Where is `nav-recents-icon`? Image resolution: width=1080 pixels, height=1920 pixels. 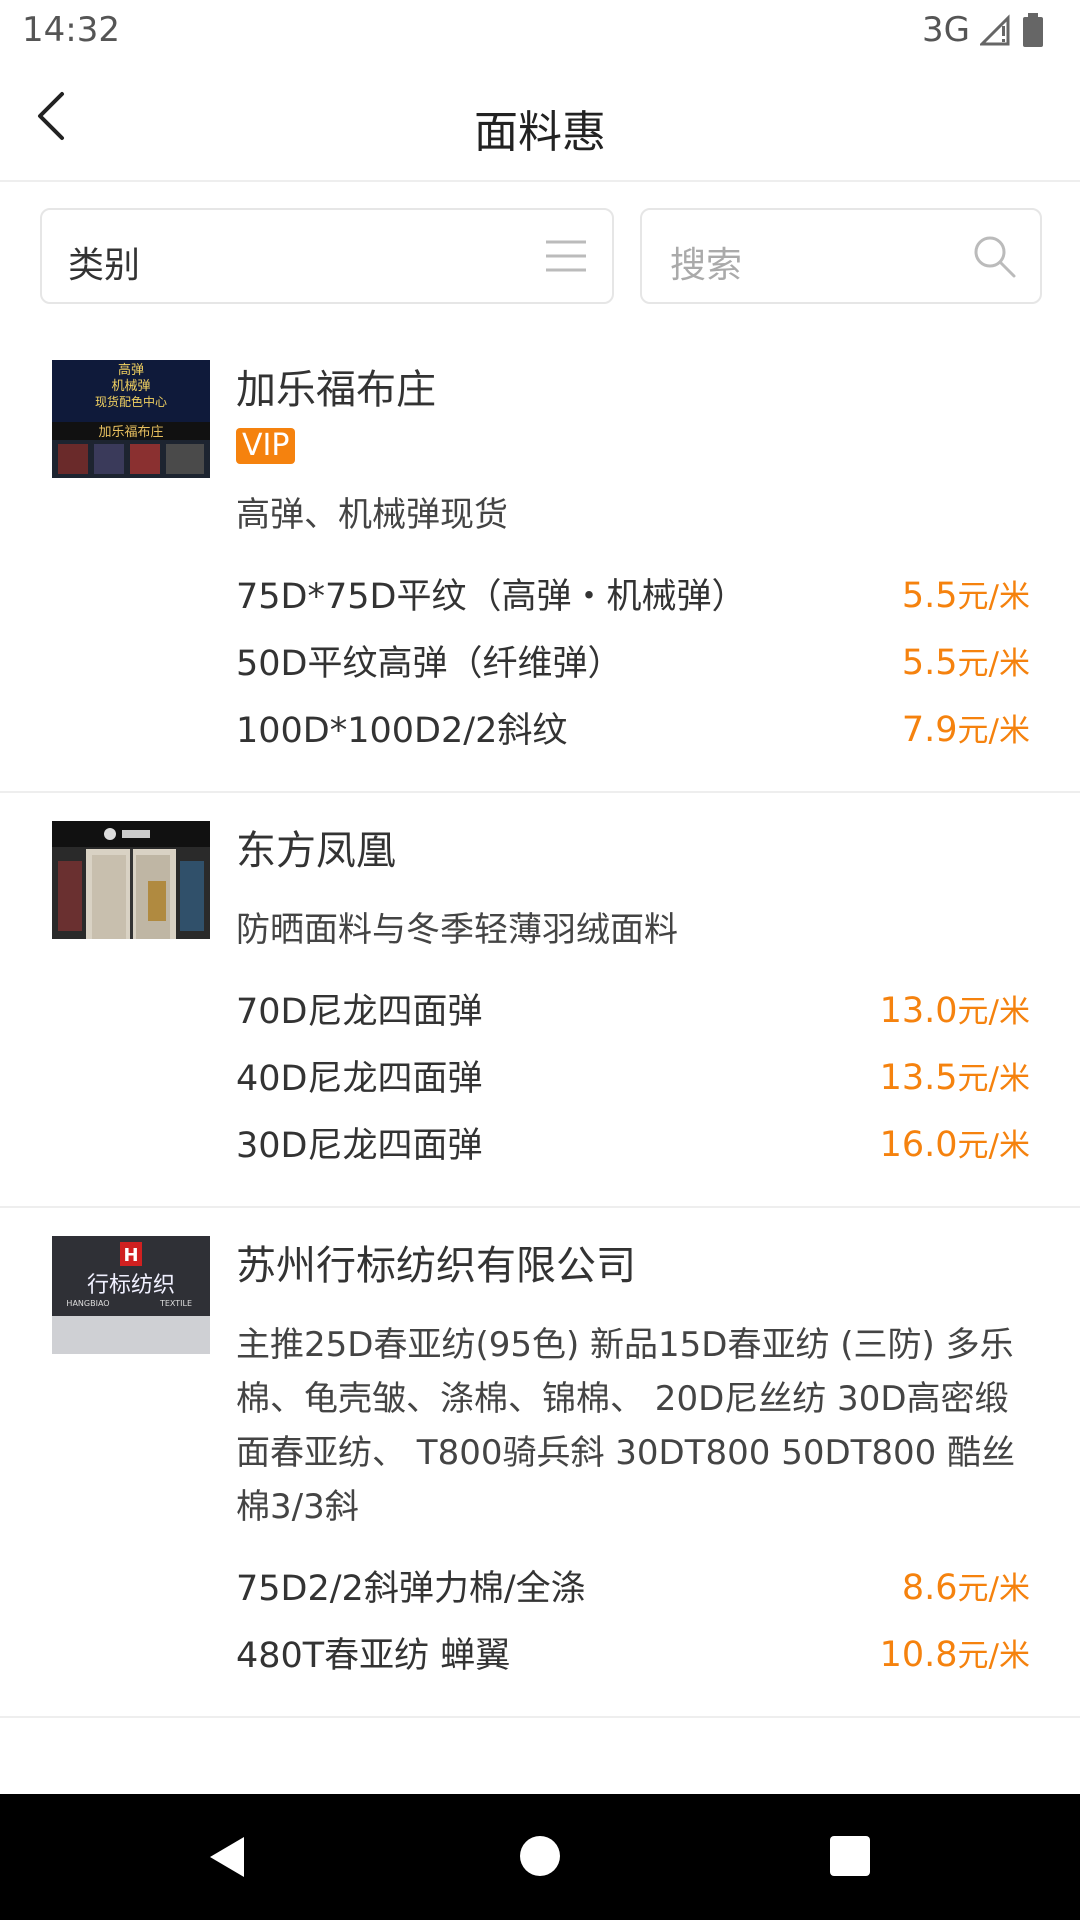 nav-recents-icon is located at coordinates (850, 1856).